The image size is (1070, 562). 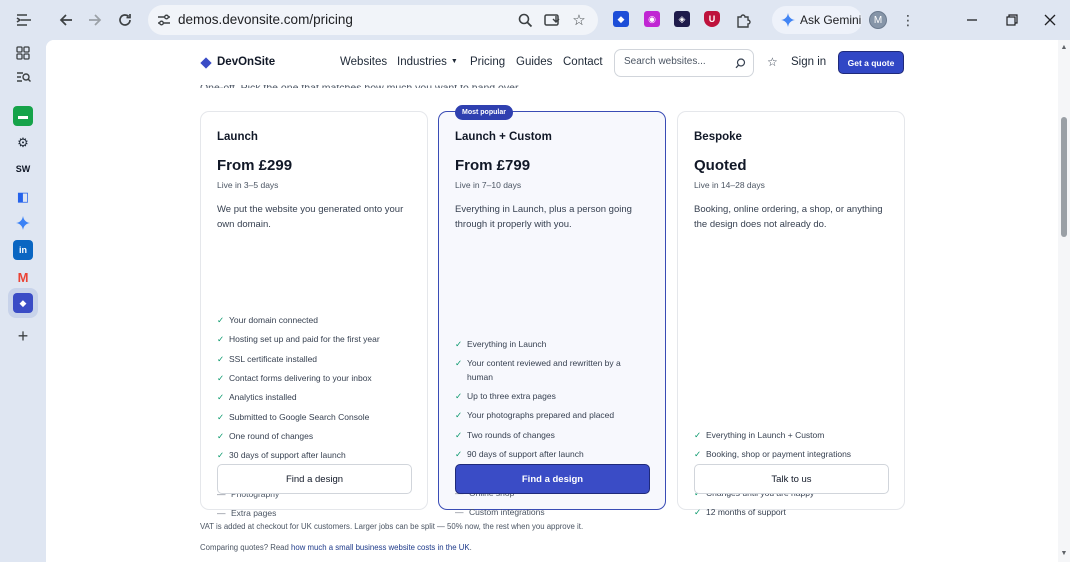 I want to click on restore-icon, so click(x=1012, y=20).